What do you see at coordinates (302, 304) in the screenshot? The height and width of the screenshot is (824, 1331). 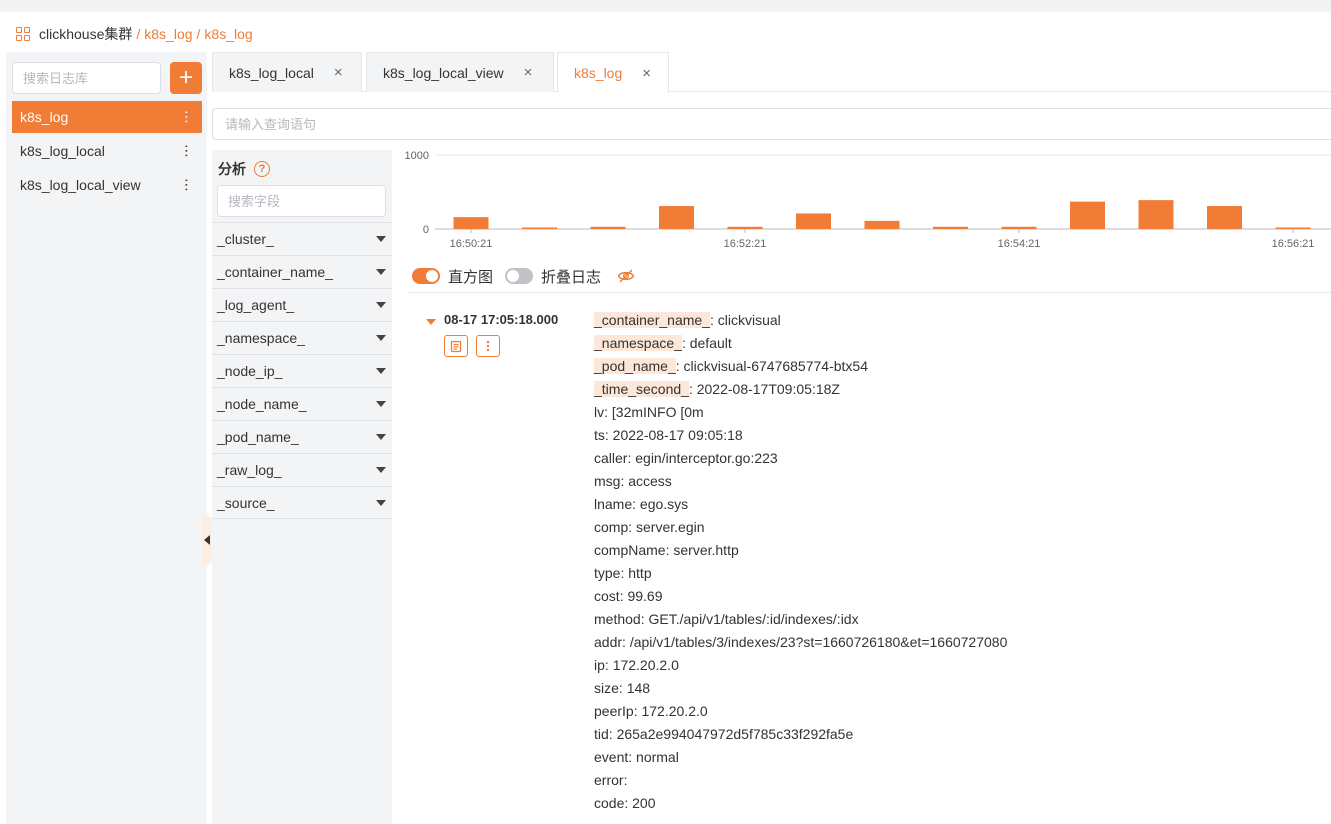 I see `field-item: _log_agent_` at bounding box center [302, 304].